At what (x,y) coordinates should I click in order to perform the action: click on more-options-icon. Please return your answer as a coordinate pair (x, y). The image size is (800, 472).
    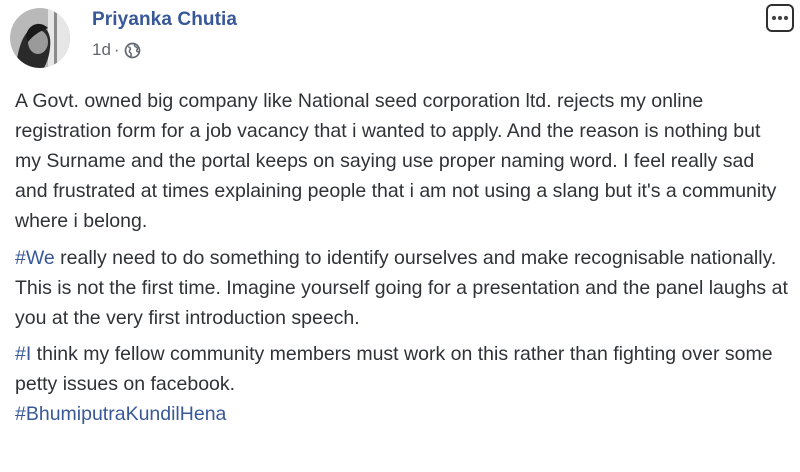
    Looking at the image, I should click on (780, 18).